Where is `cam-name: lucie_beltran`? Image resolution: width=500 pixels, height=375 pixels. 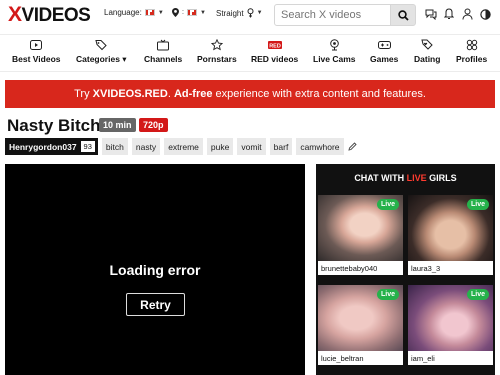 cam-name: lucie_beltran is located at coordinates (360, 358).